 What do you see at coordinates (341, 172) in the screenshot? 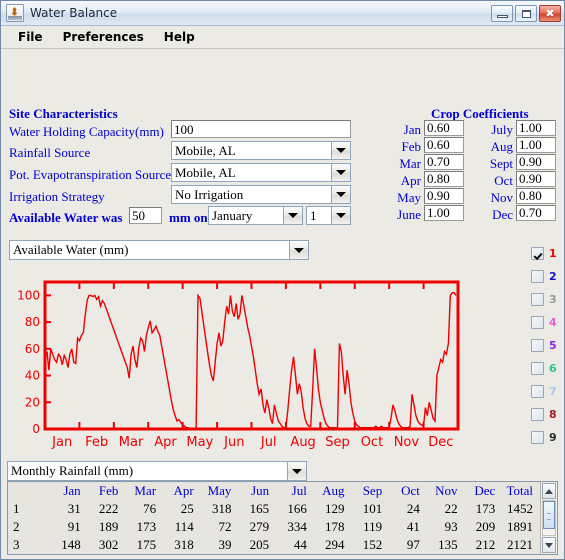
I see `pet-source-dropdown-button` at bounding box center [341, 172].